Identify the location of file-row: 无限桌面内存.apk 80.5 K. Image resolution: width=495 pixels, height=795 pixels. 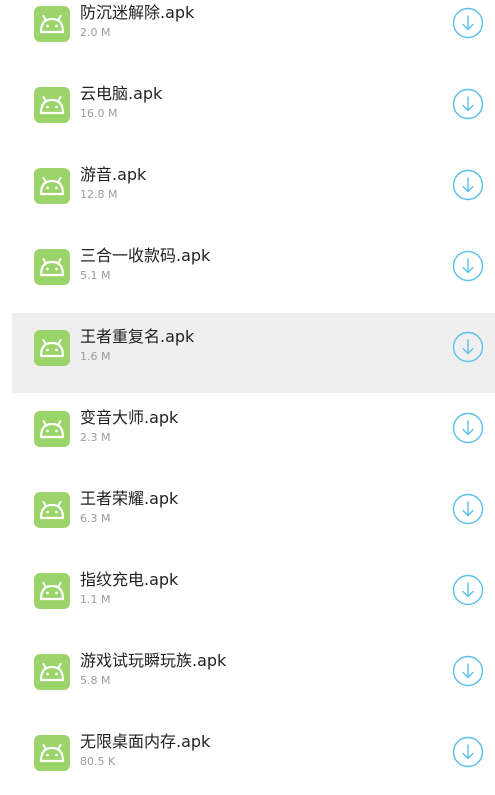
(253, 755).